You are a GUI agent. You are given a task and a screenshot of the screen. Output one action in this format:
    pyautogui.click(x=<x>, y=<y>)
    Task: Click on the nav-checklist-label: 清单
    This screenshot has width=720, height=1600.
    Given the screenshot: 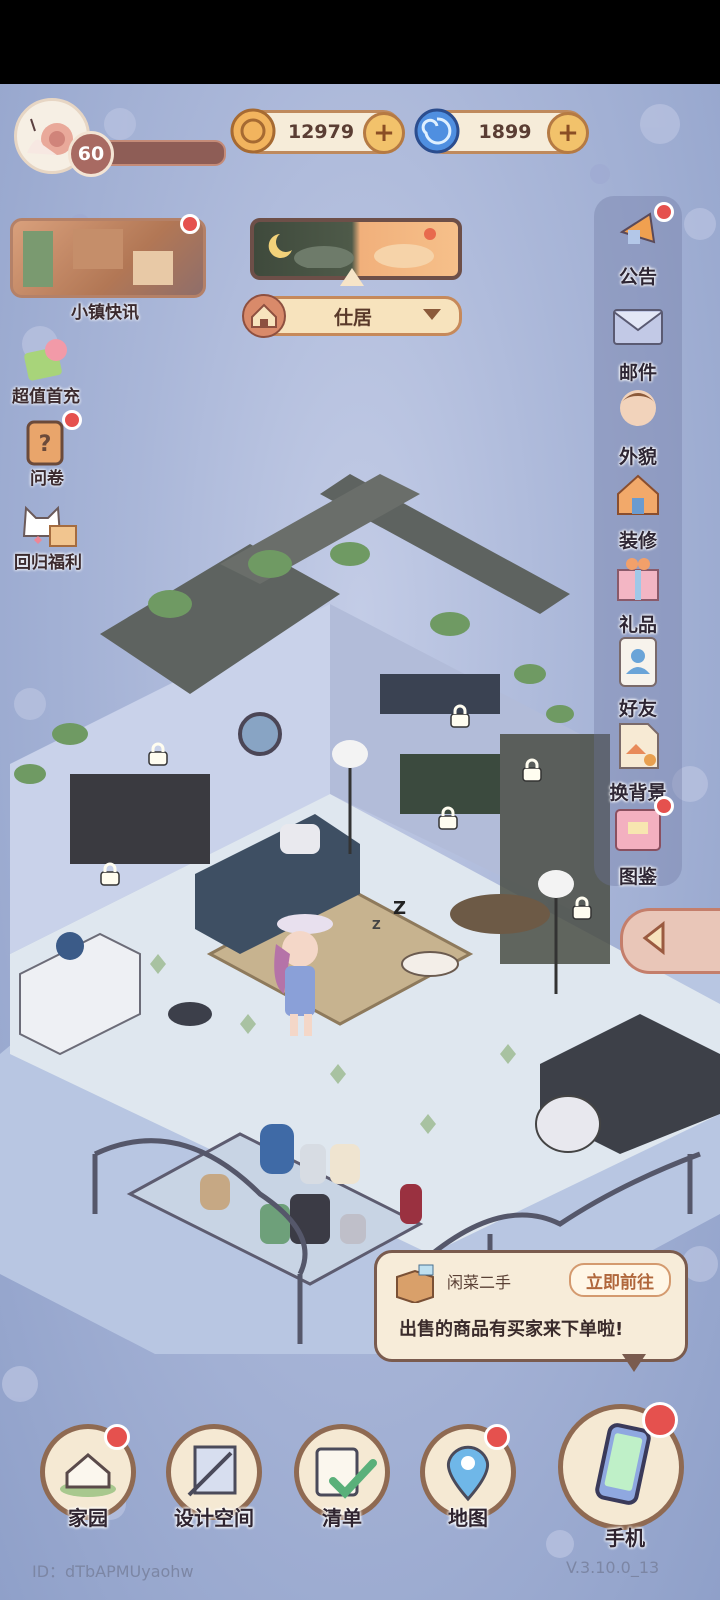 What is the action you would take?
    pyautogui.click(x=342, y=1518)
    